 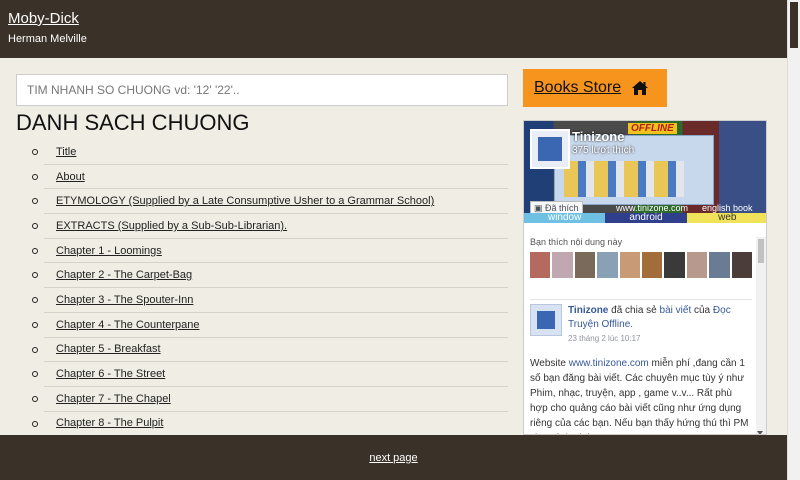 I want to click on list-item: Chapter 1 - Loomings, so click(x=270, y=251).